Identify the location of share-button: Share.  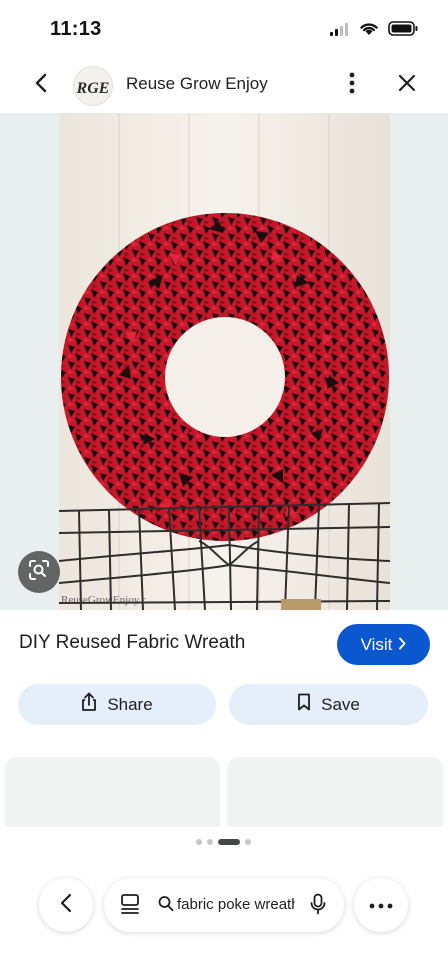
(117, 704).